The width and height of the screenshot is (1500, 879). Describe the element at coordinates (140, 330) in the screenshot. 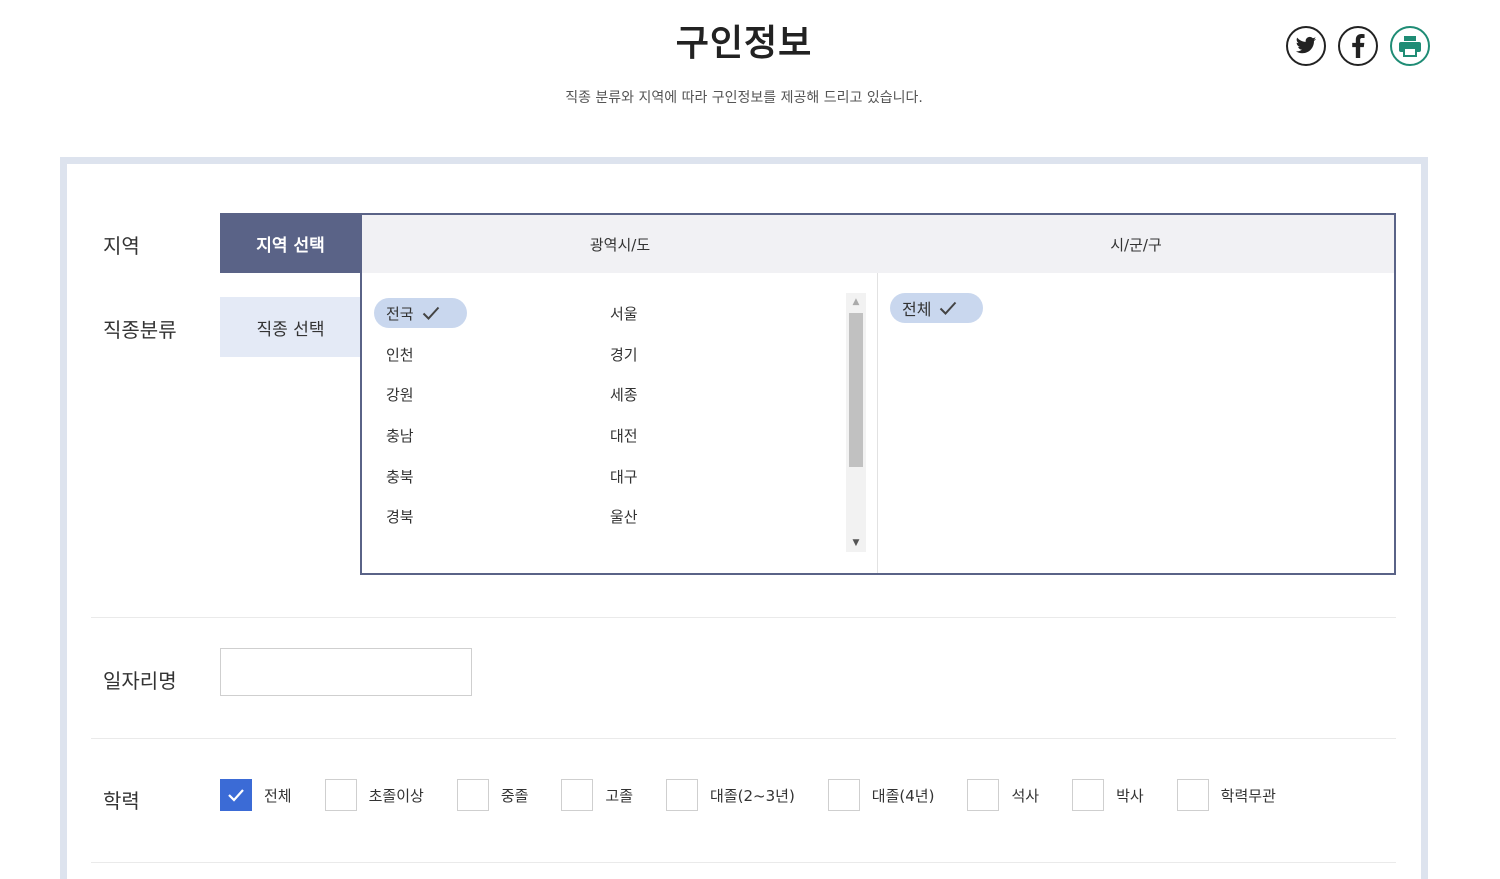

I see `job-category-label: 직종분류` at that location.